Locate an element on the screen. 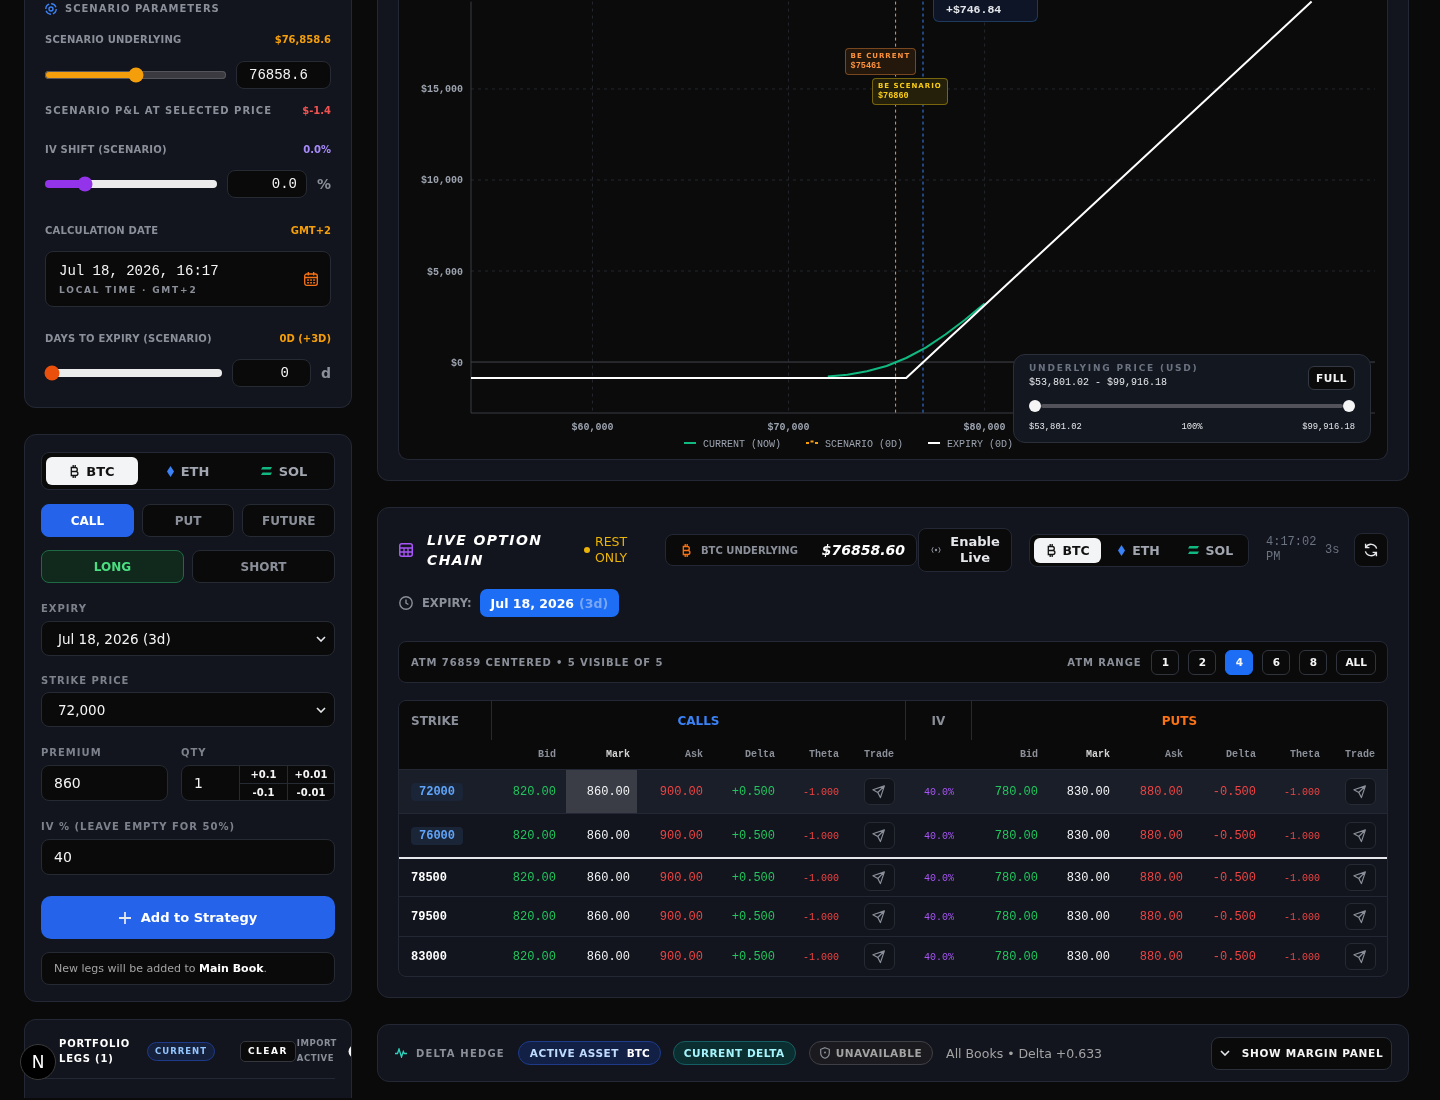 The image size is (1440, 1100). clear-button: CLEAR is located at coordinates (267, 1051).